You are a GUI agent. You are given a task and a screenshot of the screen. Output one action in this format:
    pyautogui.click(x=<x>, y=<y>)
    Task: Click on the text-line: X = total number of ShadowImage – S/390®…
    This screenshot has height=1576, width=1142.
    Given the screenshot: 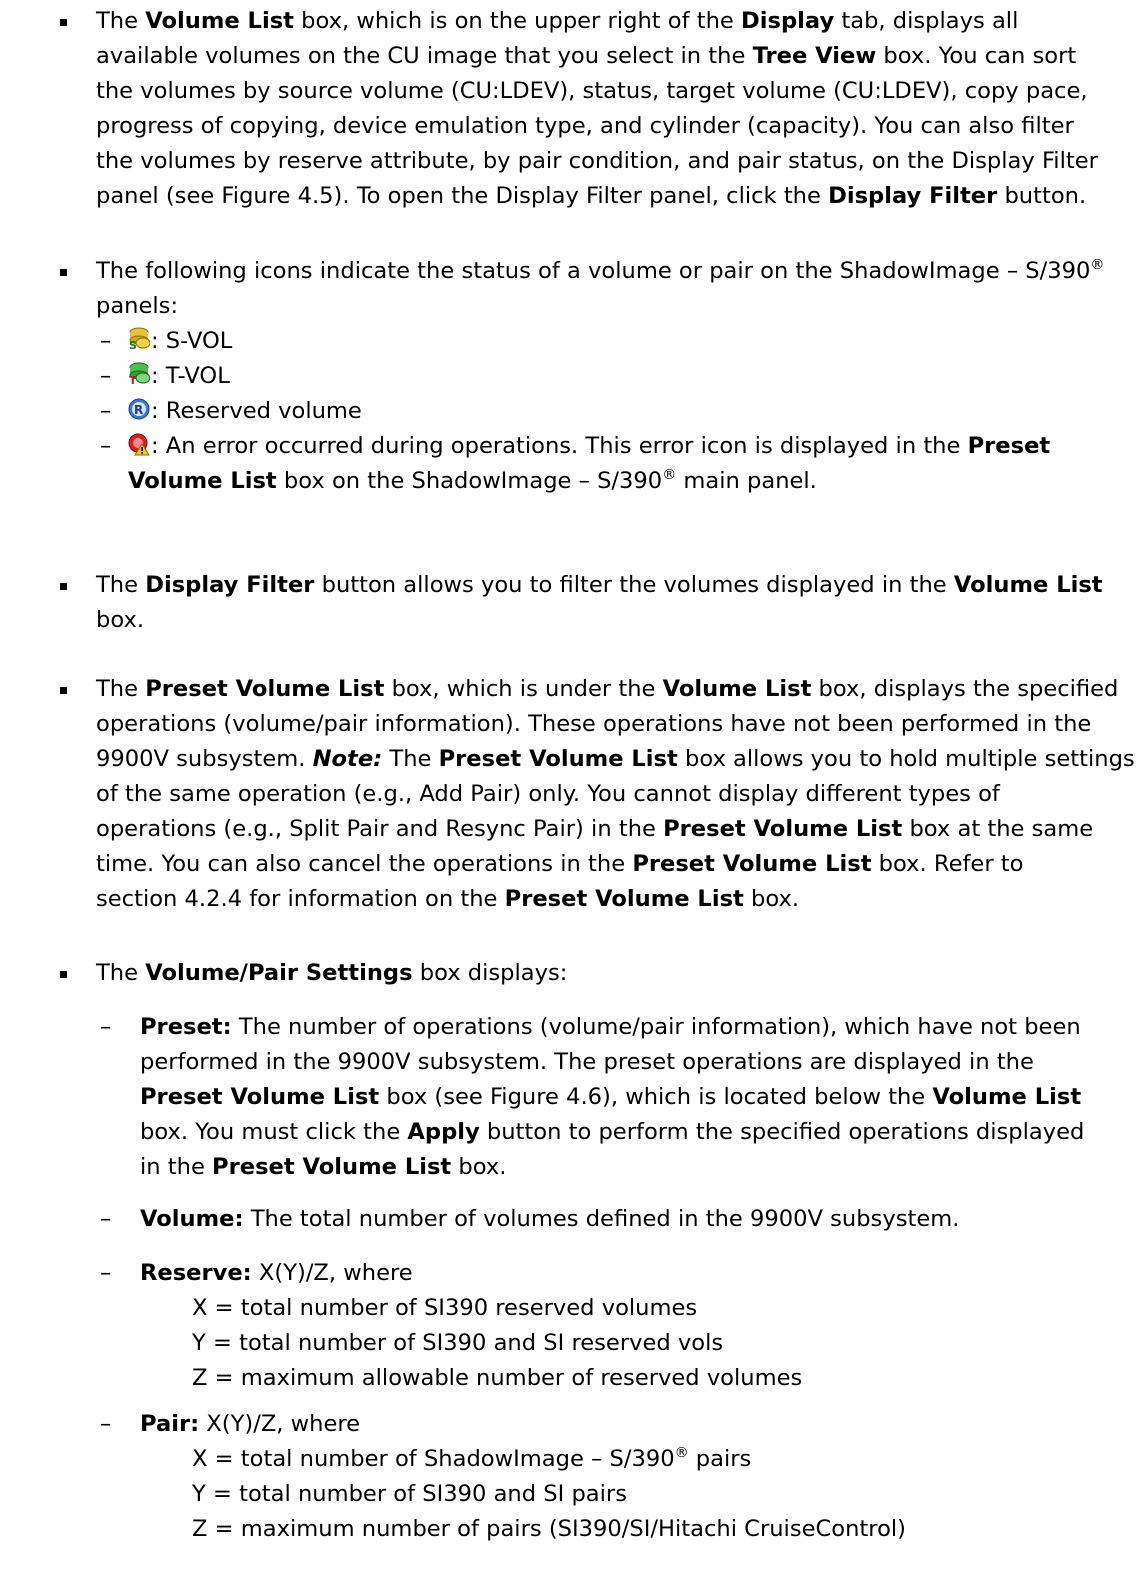 What is the action you would take?
    pyautogui.click(x=472, y=1458)
    